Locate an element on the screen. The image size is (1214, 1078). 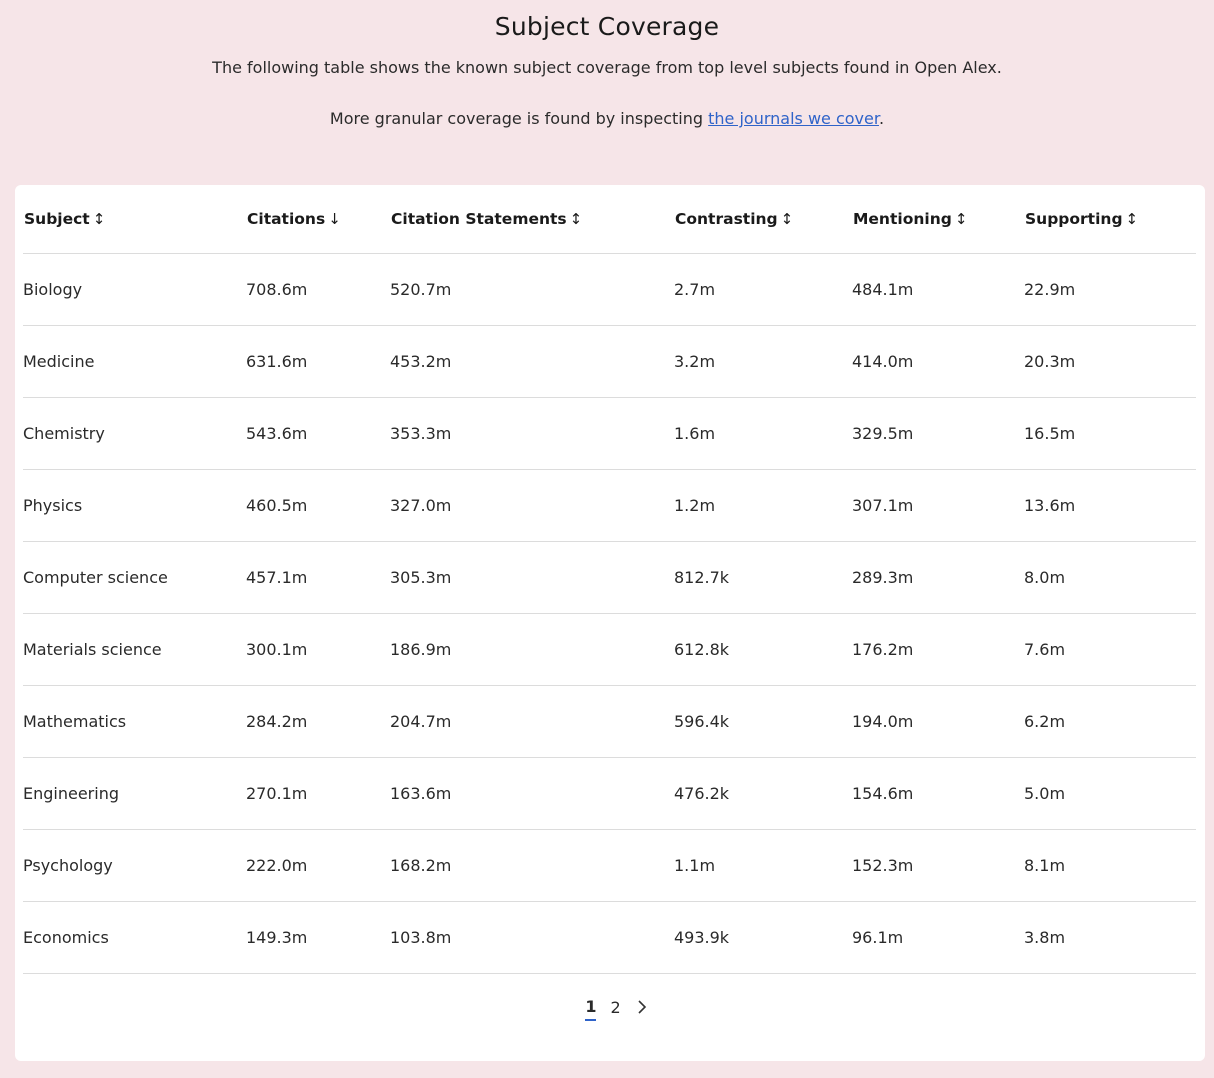
granular-suffix: . is located at coordinates (881, 118).